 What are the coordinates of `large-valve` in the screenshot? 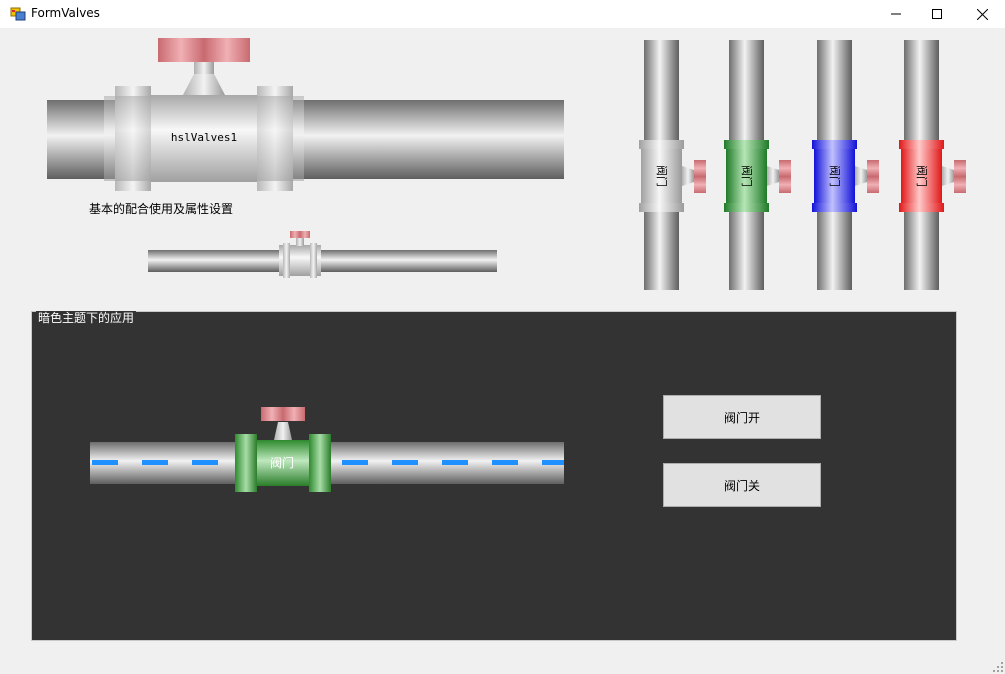 It's located at (305, 114).